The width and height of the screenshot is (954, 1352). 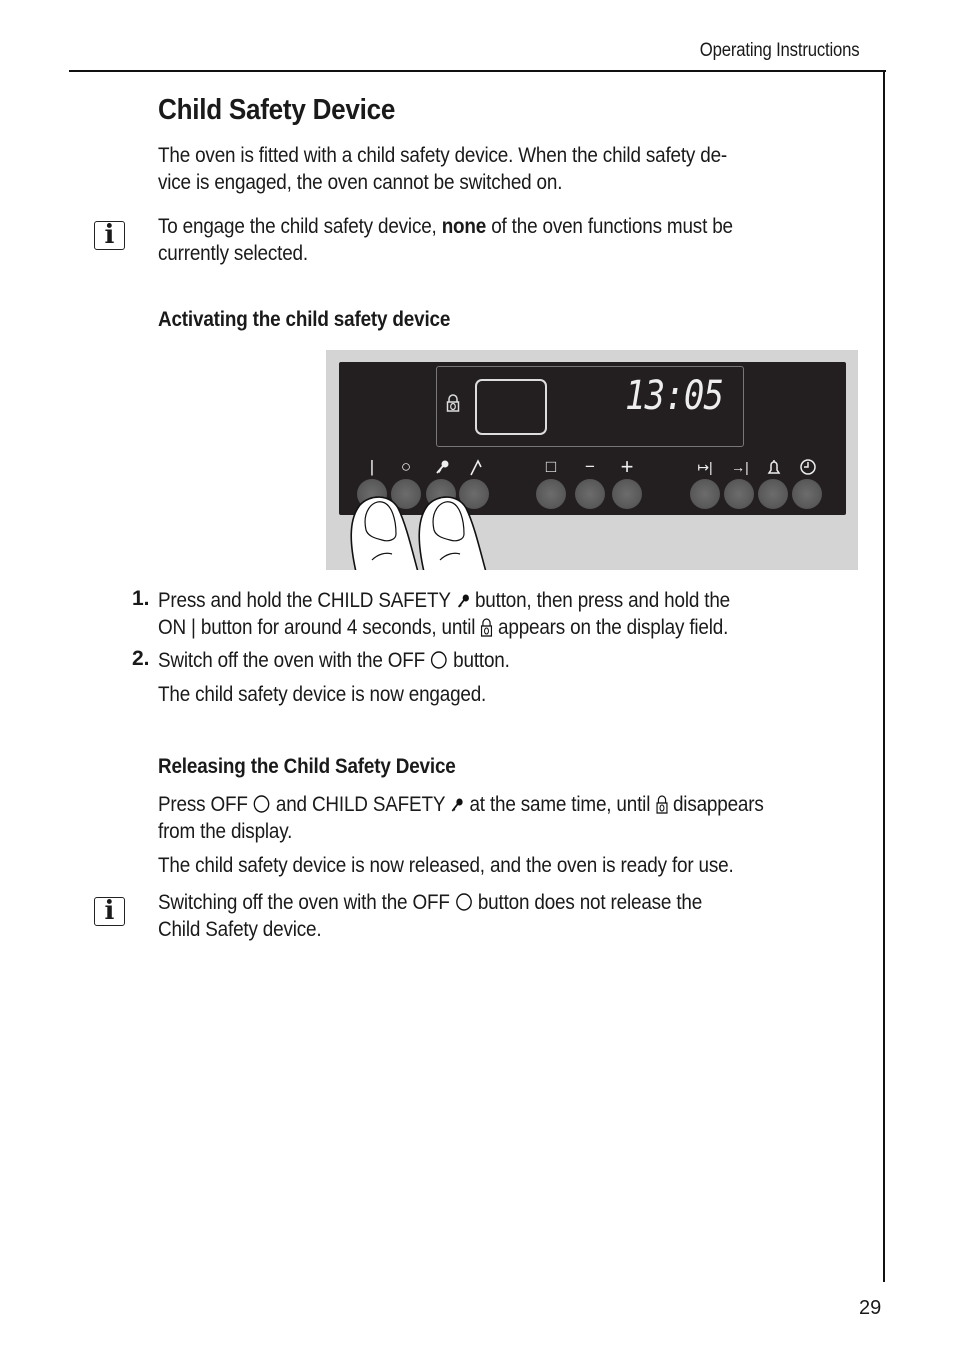 I want to click on page-title: Child Safety Device, so click(x=277, y=110).